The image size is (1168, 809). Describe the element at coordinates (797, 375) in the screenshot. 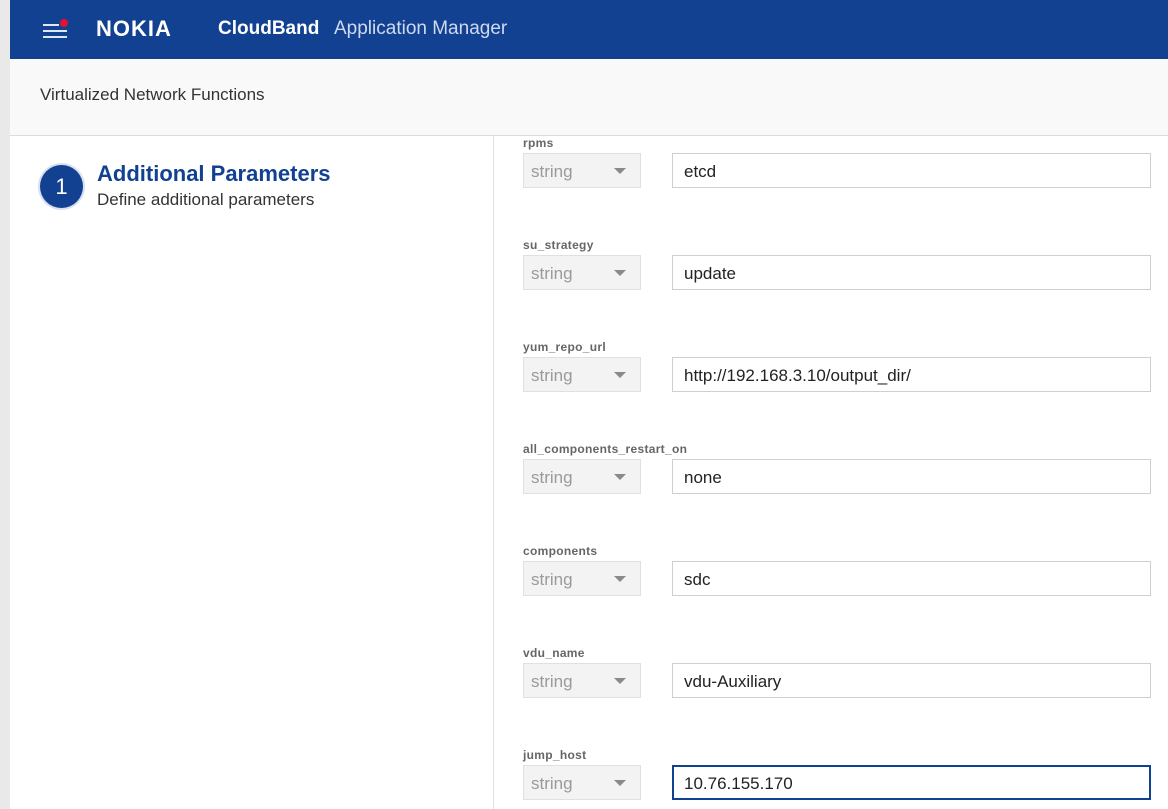

I see `param-value-text: http://192.168.3.10/output_dir/` at that location.